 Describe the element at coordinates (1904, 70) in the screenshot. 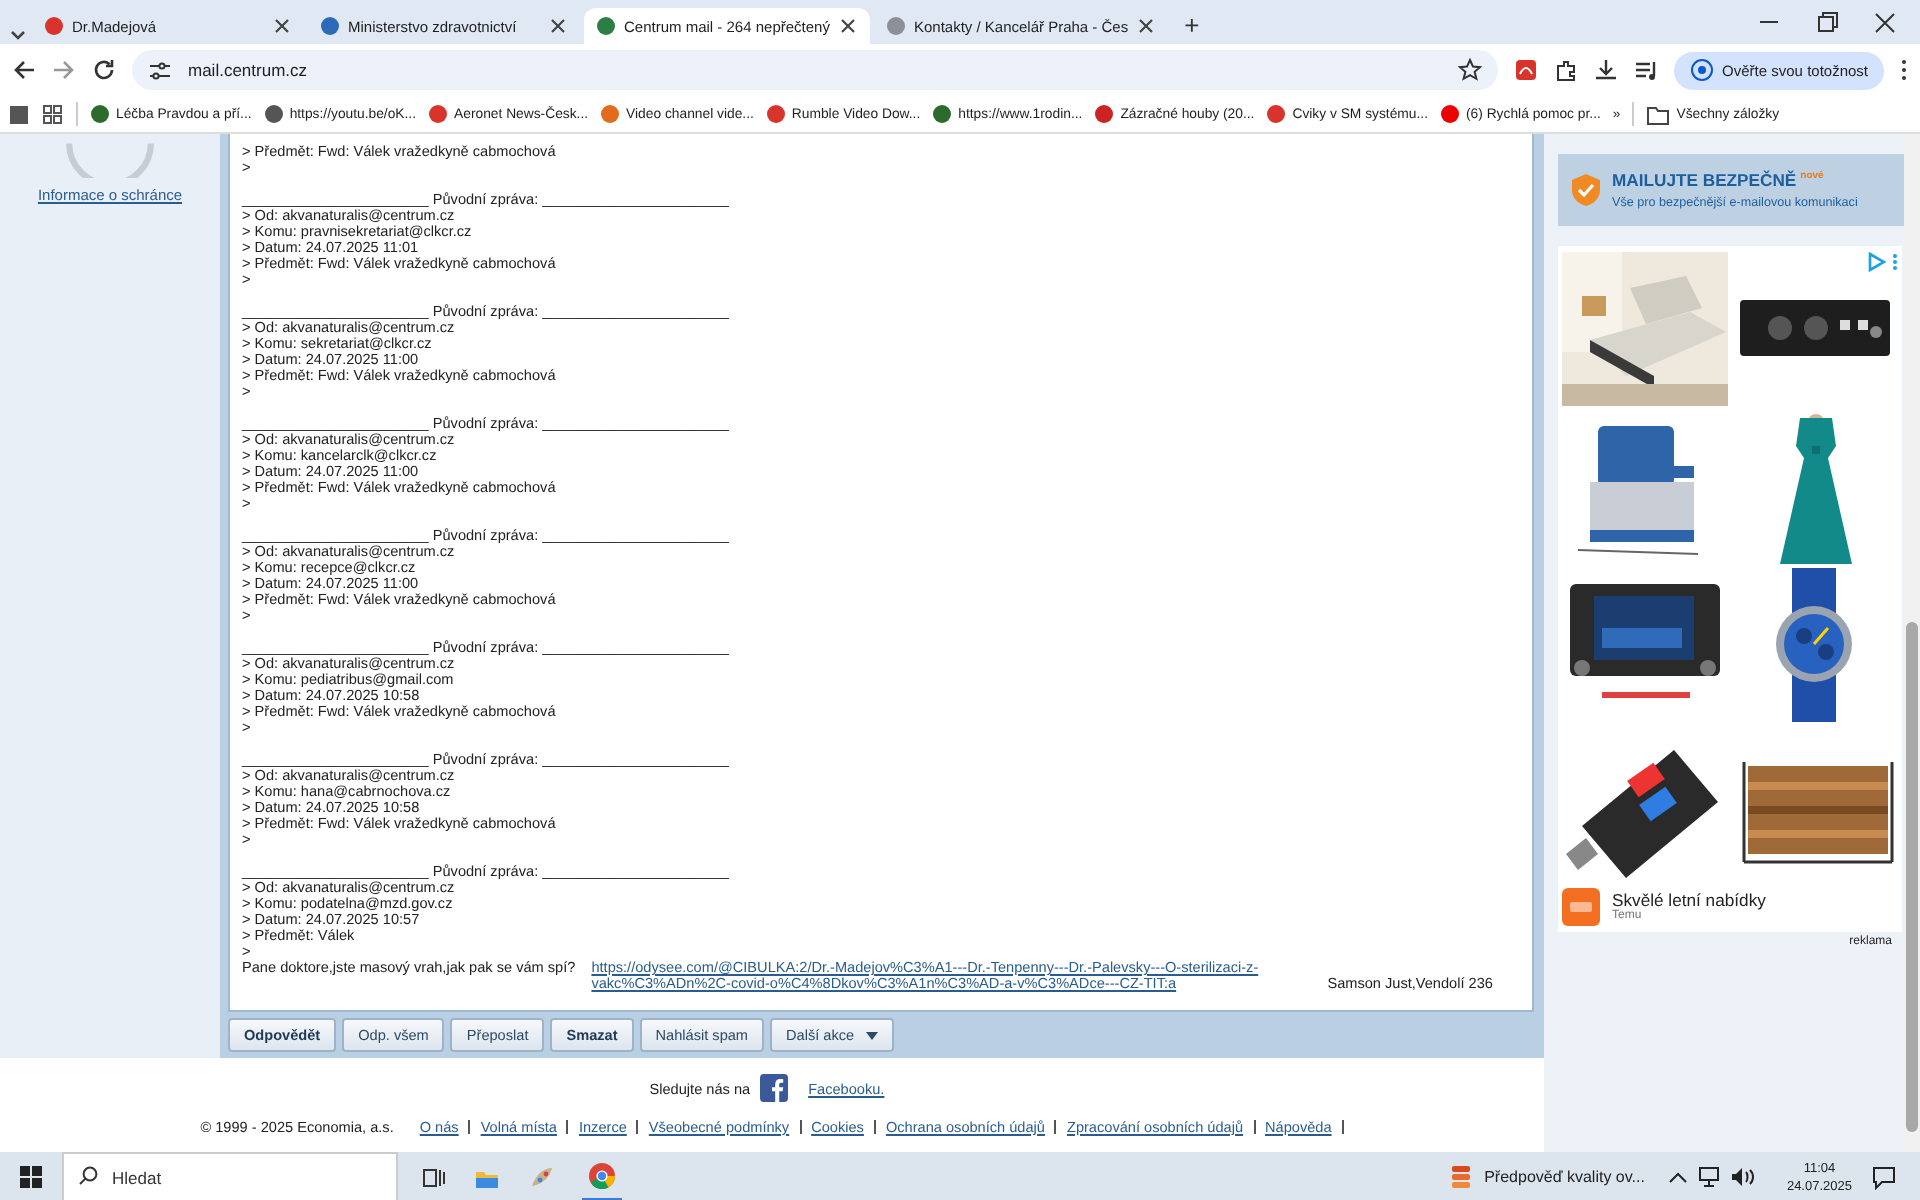

I see `menu-icon` at that location.